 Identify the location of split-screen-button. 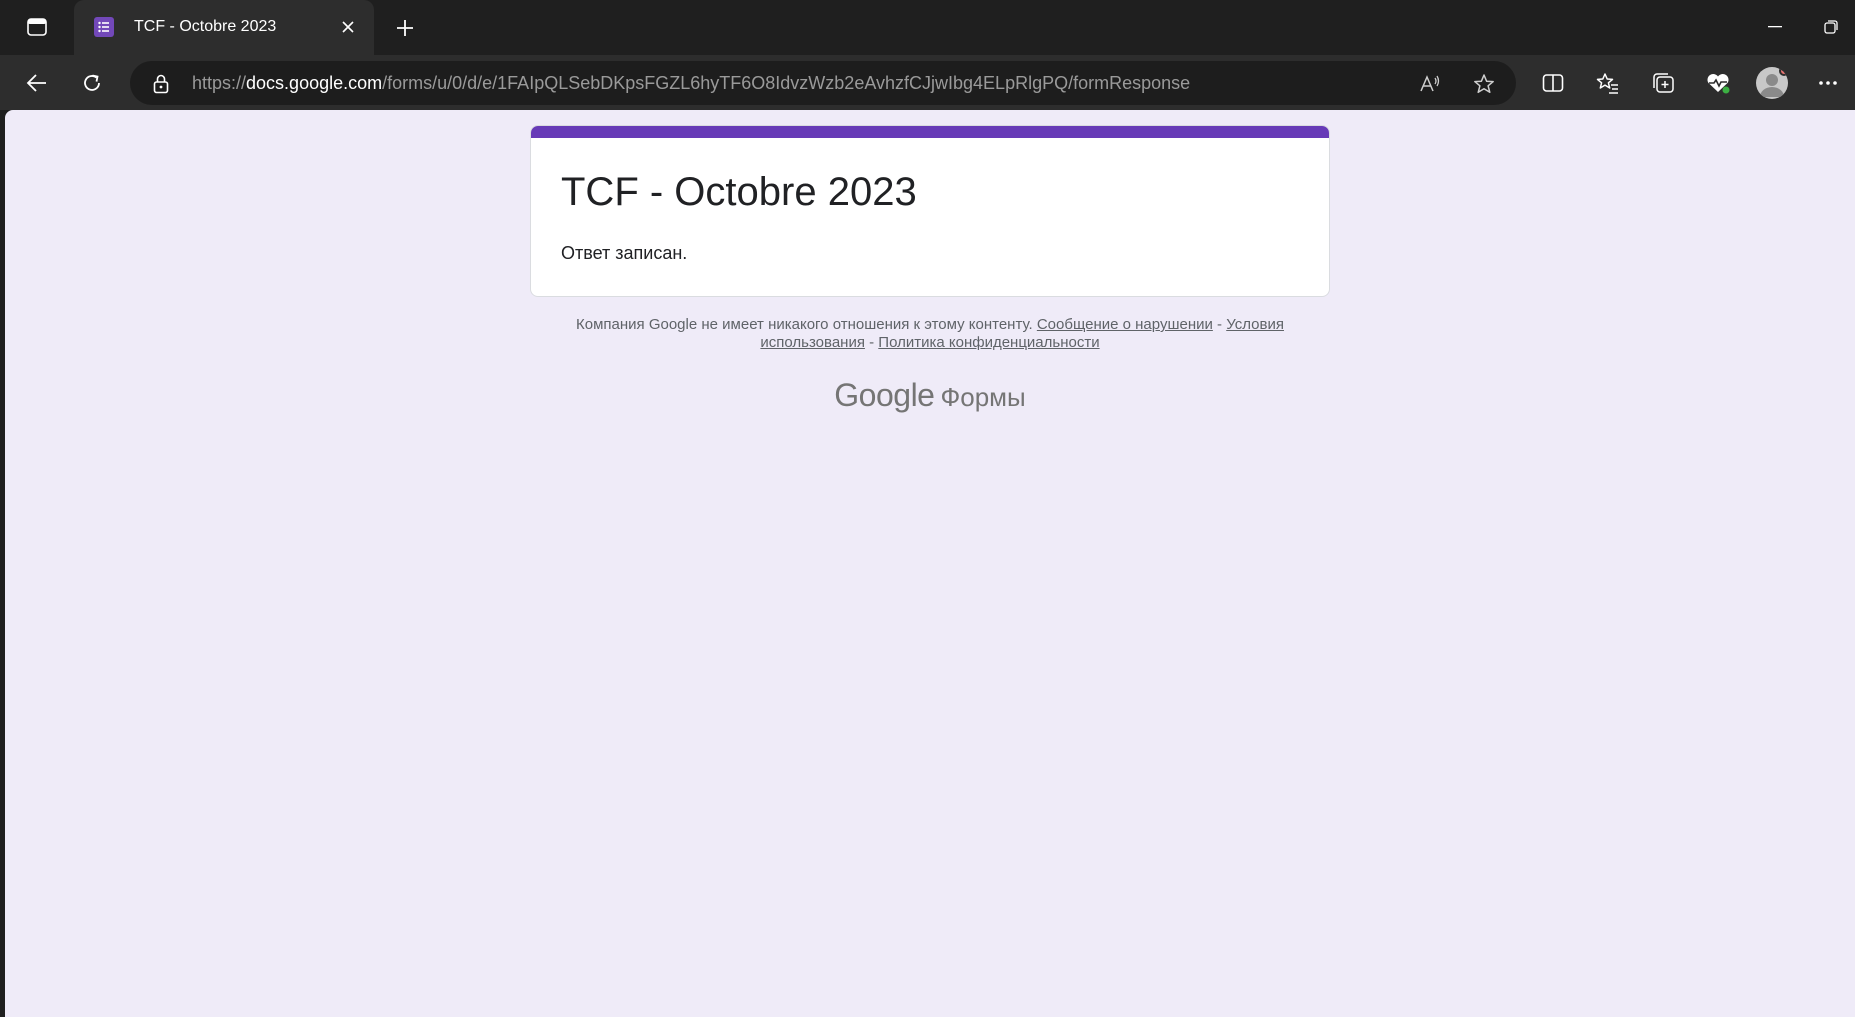
(1553, 83).